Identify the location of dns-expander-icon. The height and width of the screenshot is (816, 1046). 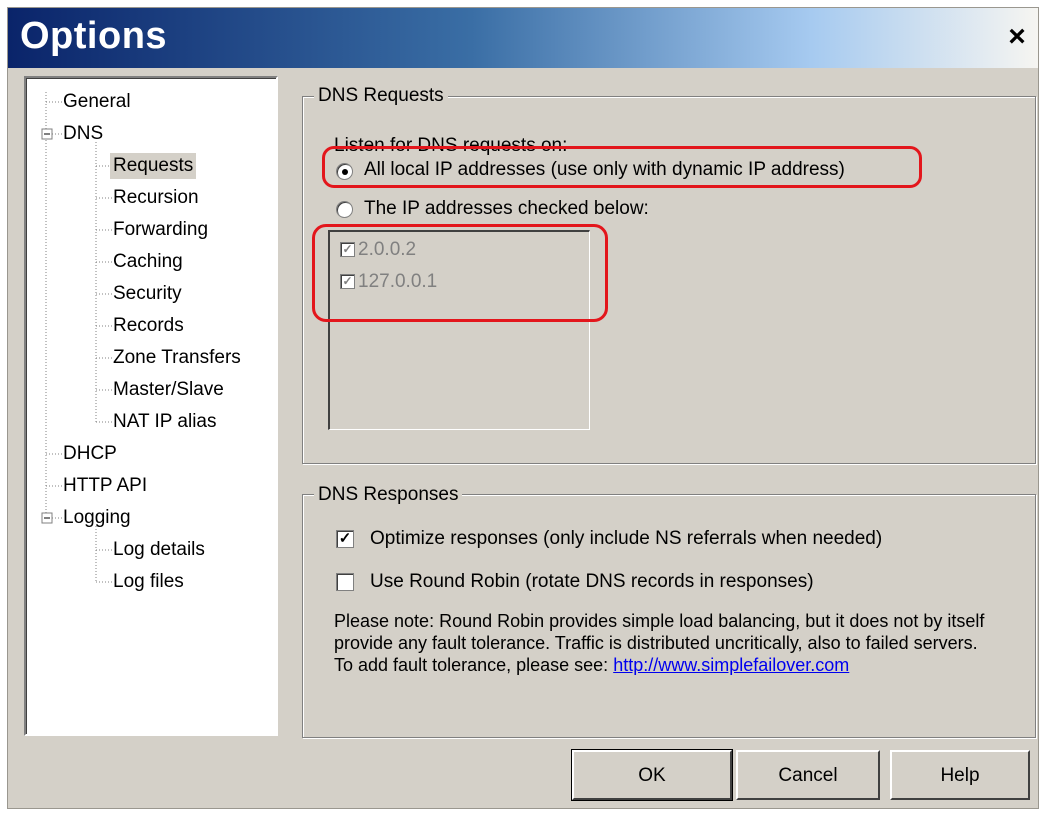
(47, 134).